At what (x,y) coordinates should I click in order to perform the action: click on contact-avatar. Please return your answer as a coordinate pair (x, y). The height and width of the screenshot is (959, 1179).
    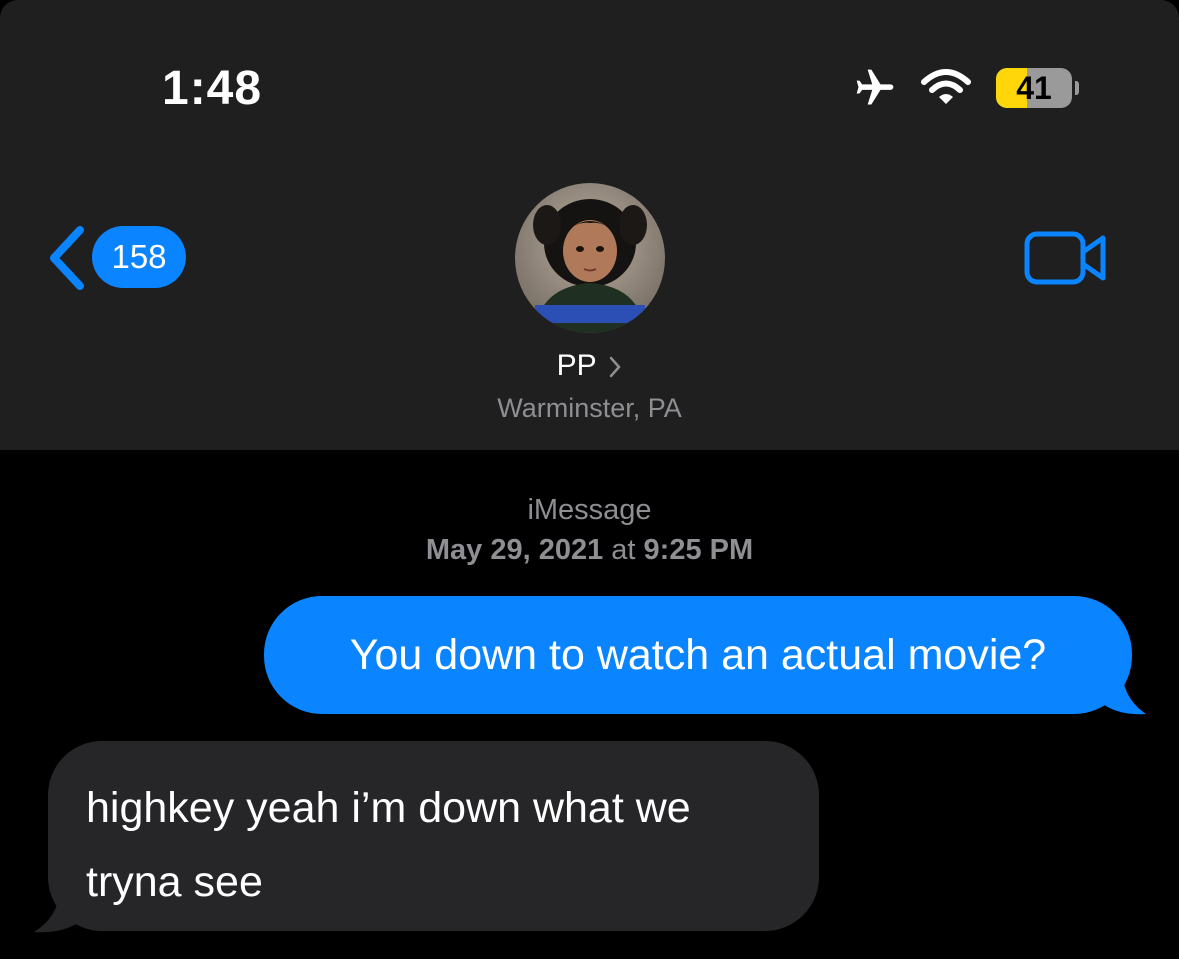
    Looking at the image, I should click on (590, 258).